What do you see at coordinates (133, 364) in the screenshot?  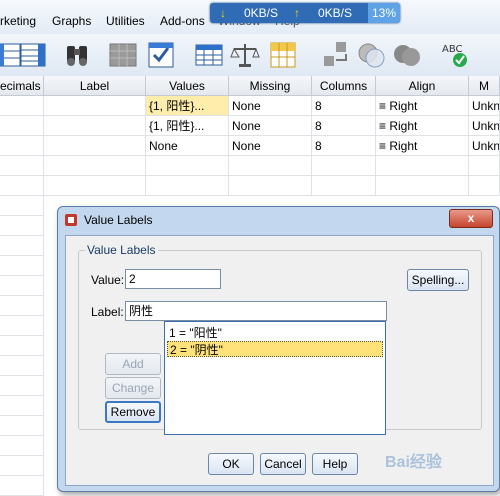 I see `add-button: Add` at bounding box center [133, 364].